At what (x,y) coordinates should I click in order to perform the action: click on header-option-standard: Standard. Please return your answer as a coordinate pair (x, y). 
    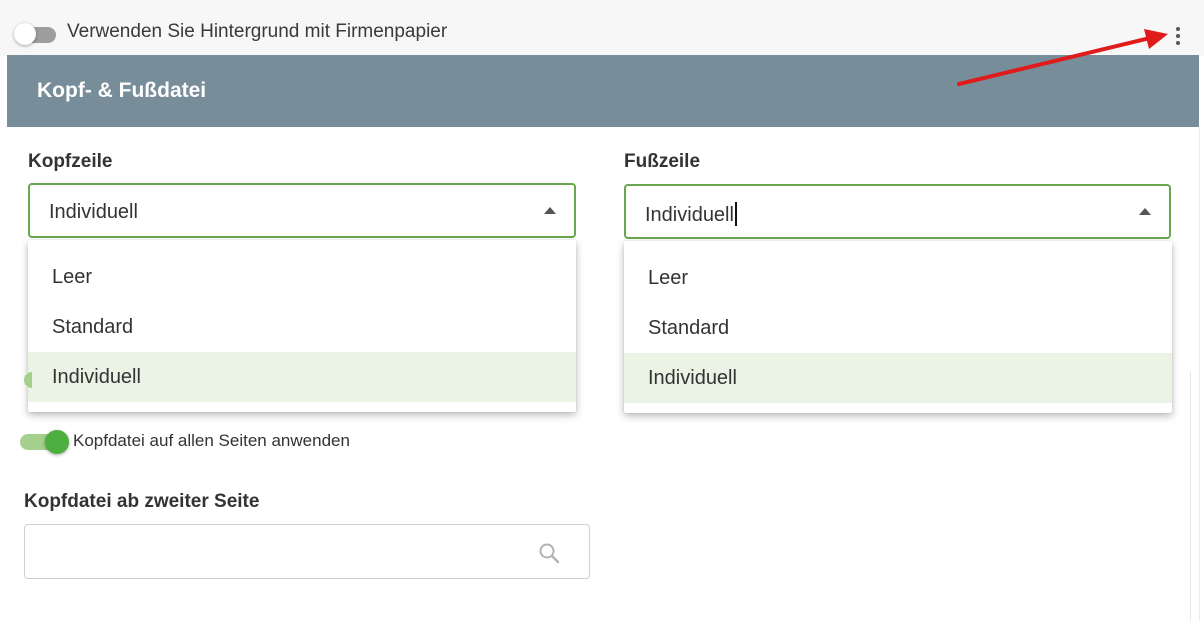
    Looking at the image, I should click on (302, 327).